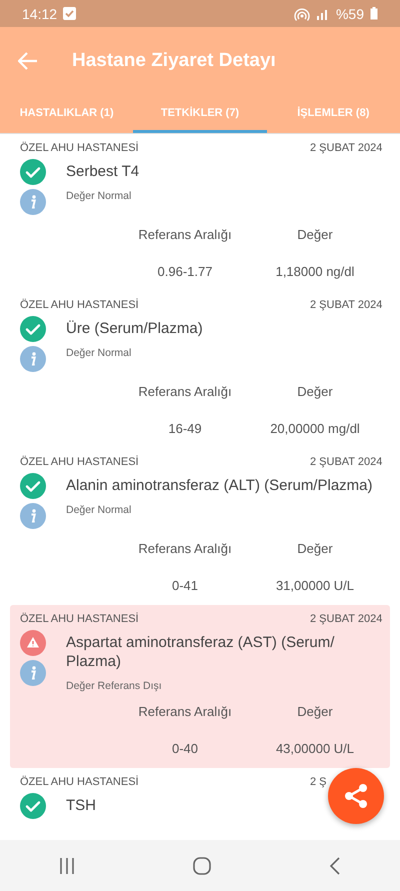 The image size is (400, 891). Describe the element at coordinates (315, 748) in the screenshot. I see `test-value: 43,00000 U/L` at that location.